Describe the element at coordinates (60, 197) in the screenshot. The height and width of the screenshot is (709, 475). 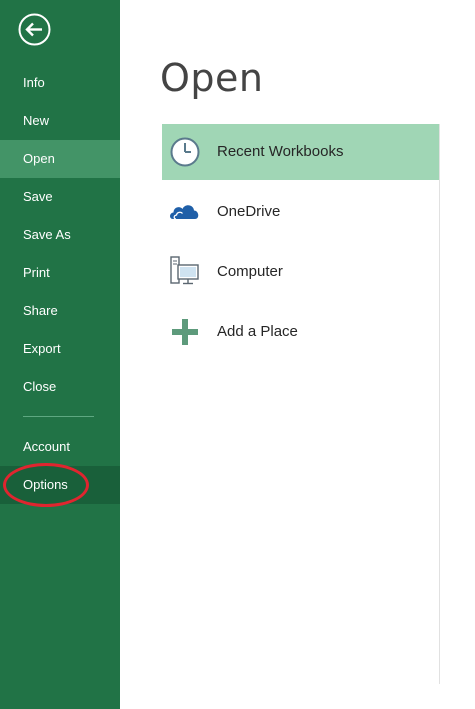
I see `nav-save: Save` at that location.